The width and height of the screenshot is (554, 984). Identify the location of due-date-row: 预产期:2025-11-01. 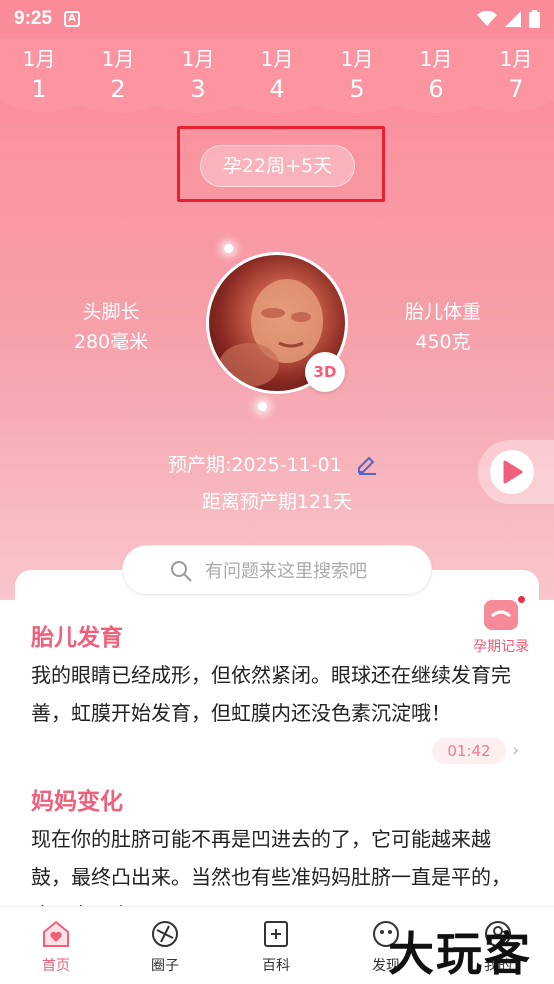
(273, 463).